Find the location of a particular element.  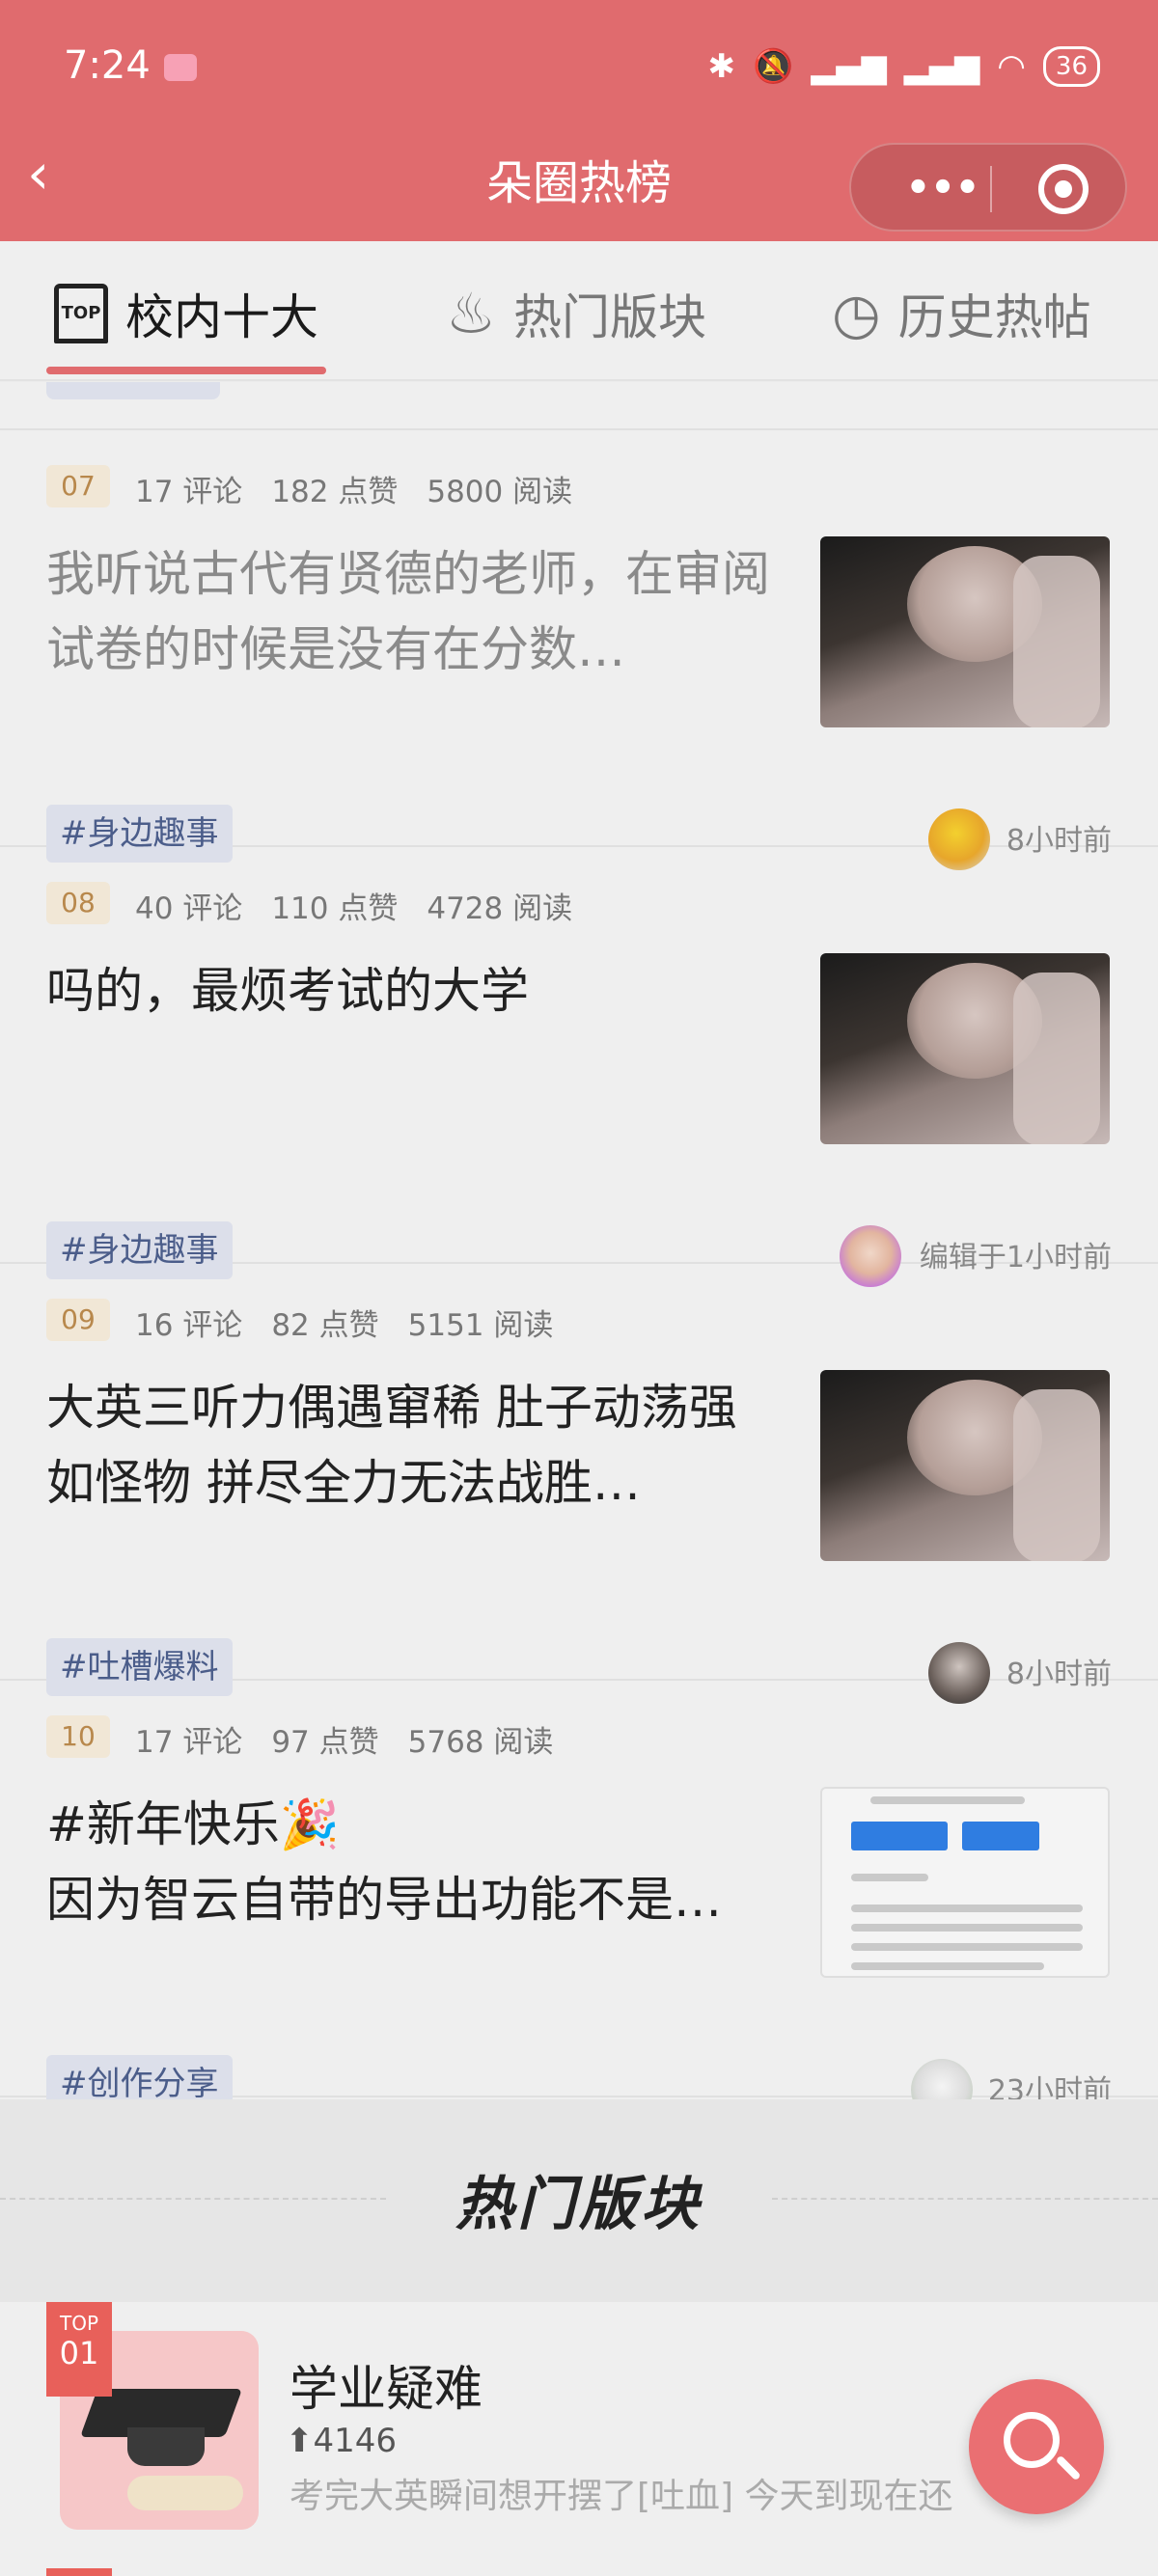

post-meta: 17 评论 97 点赞 5768 阅读 is located at coordinates (358, 1739).